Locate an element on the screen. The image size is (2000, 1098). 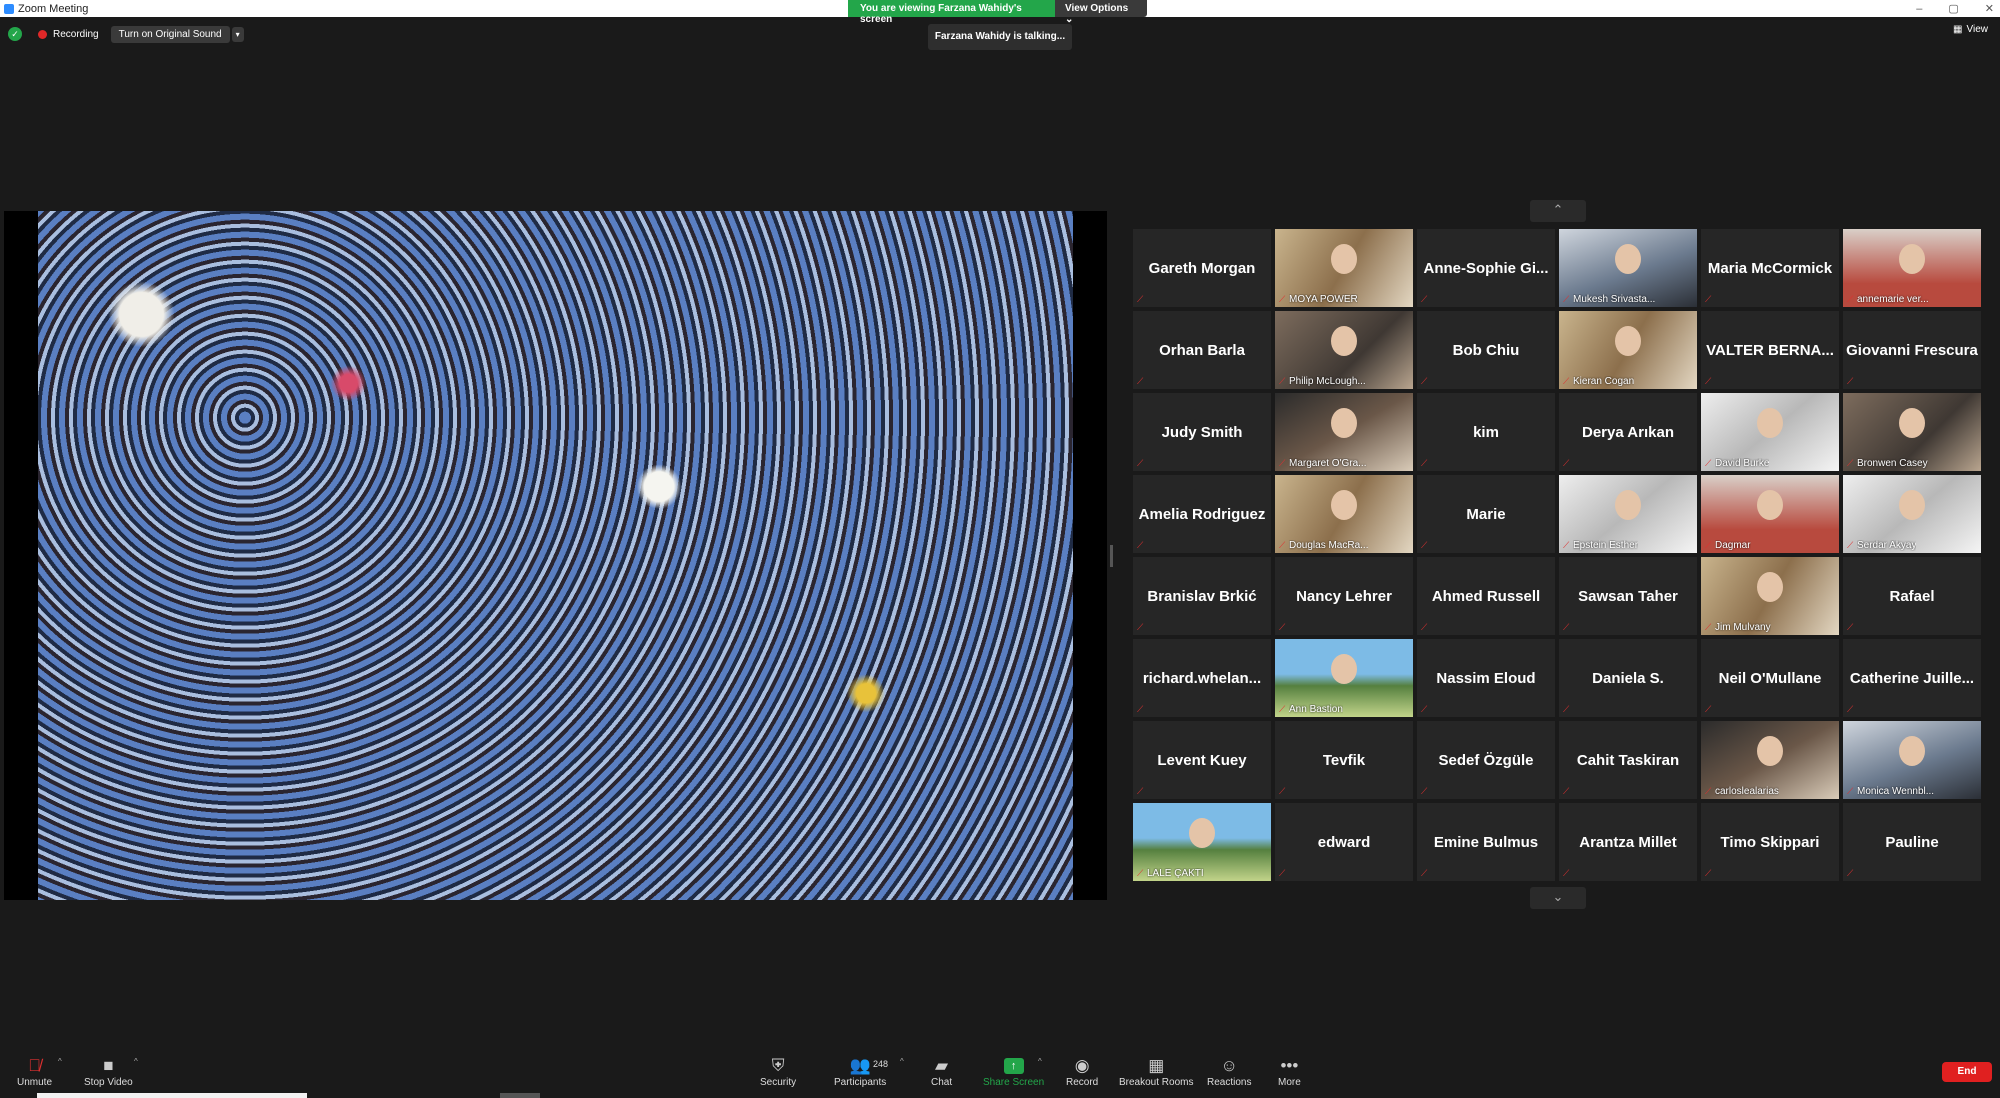
participant-tile: Branislav Brkić ⟋ is located at coordinates (1202, 596).